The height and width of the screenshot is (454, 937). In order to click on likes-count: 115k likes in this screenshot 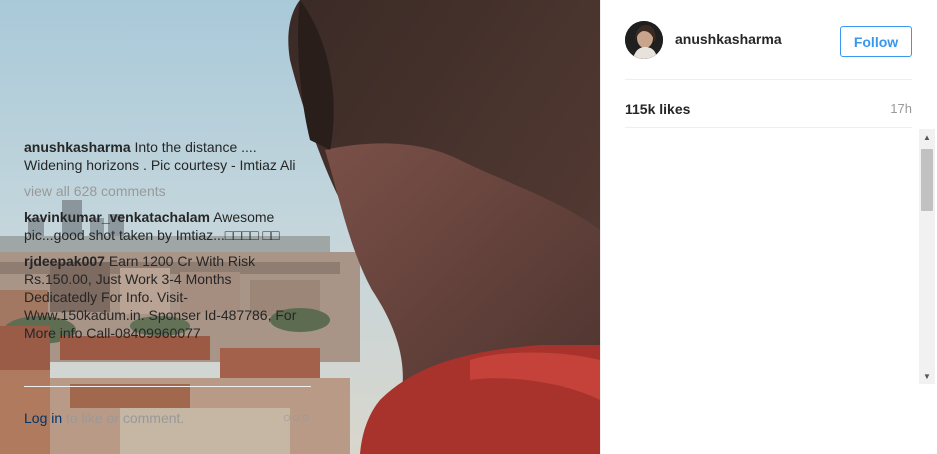, I will do `click(657, 109)`.